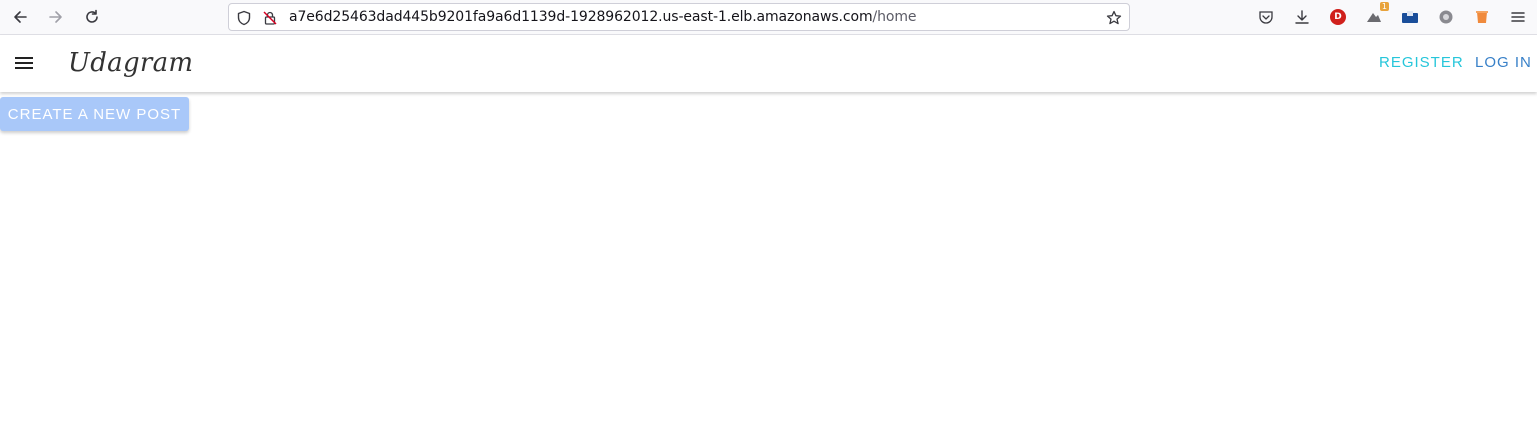 This screenshot has height=438, width=1537. I want to click on extension-gray-icon, so click(1446, 17).